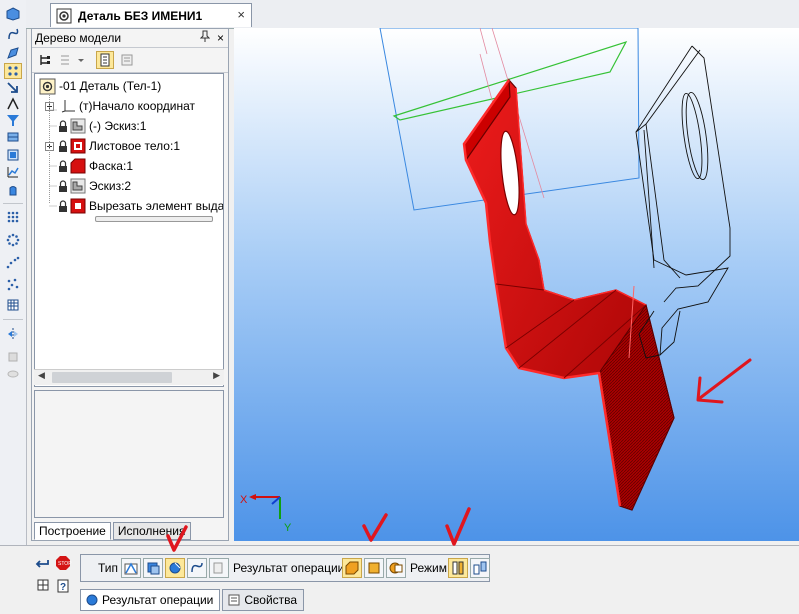  What do you see at coordinates (241, 14) in the screenshot?
I see `close-tab-icon: ×` at bounding box center [241, 14].